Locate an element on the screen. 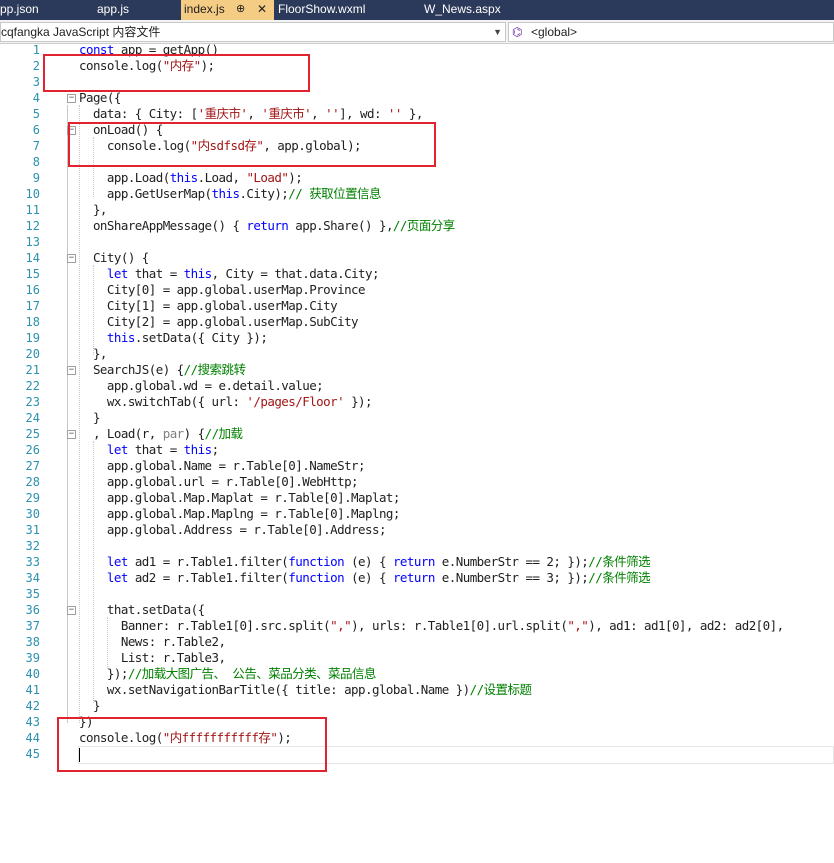  line-number: 24 is located at coordinates (32, 418).